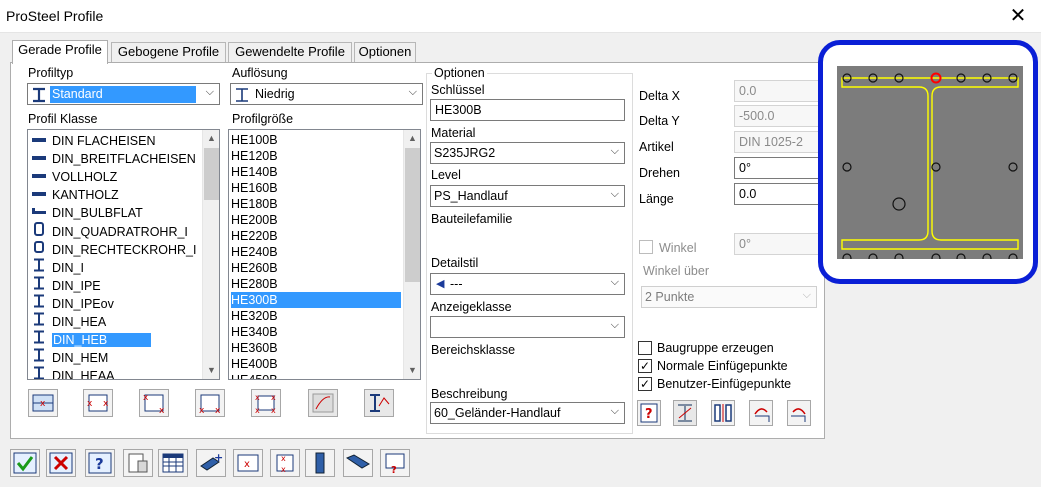  Describe the element at coordinates (385, 52) in the screenshot. I see `tab-optionen: Optionen` at that location.